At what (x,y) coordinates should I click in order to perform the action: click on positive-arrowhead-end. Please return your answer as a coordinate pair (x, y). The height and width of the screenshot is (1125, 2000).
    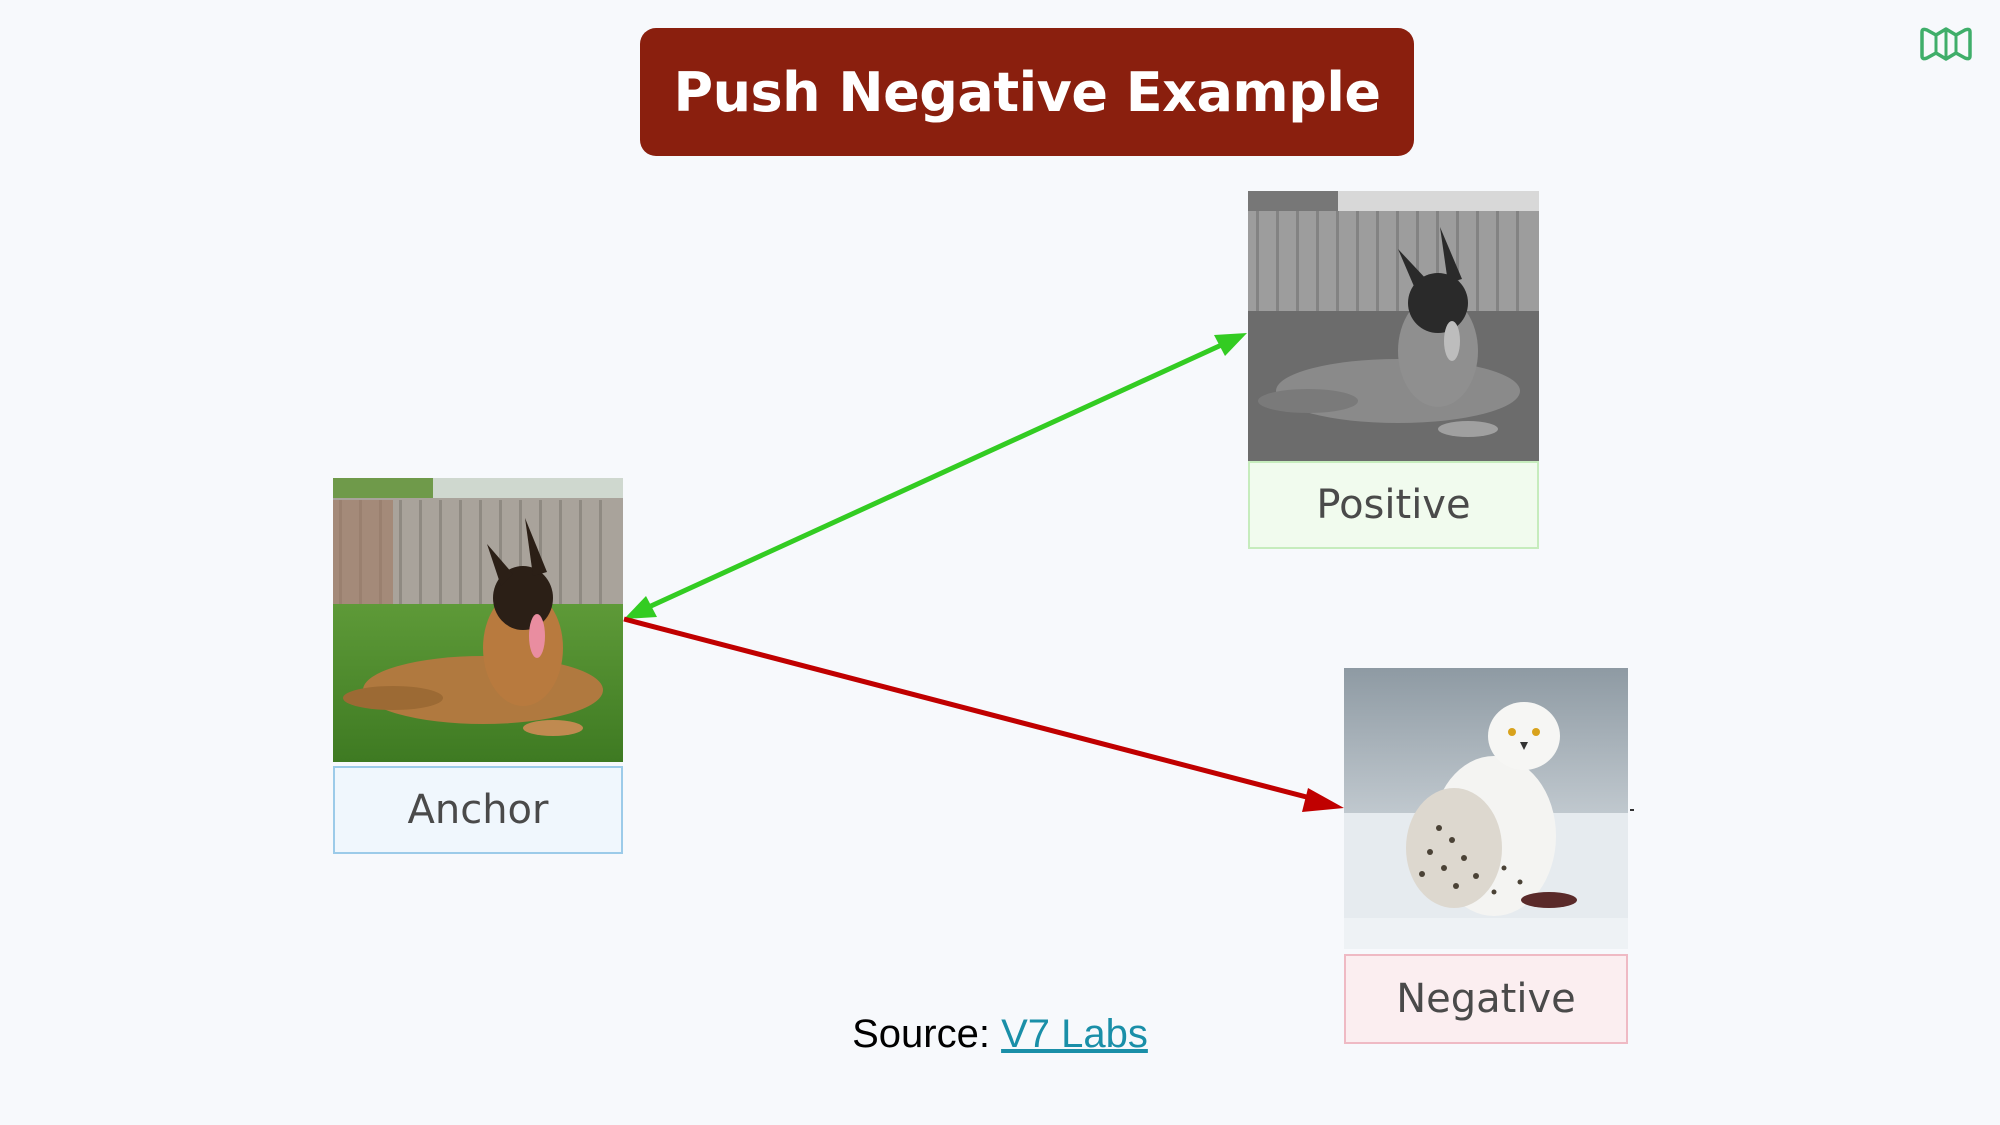
    Looking at the image, I should click on (1230, 344).